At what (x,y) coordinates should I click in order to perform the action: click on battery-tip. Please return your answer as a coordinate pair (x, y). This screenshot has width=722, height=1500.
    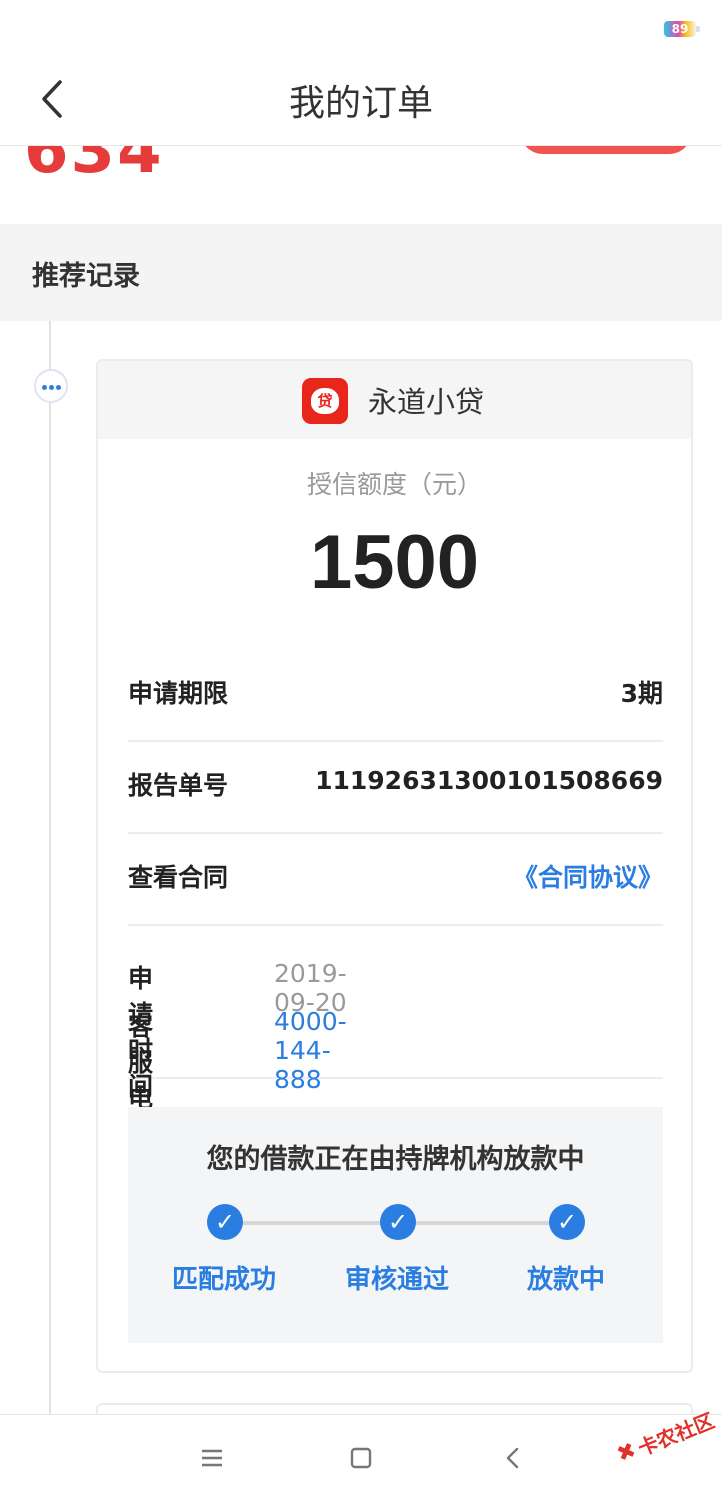
    Looking at the image, I should click on (698, 29).